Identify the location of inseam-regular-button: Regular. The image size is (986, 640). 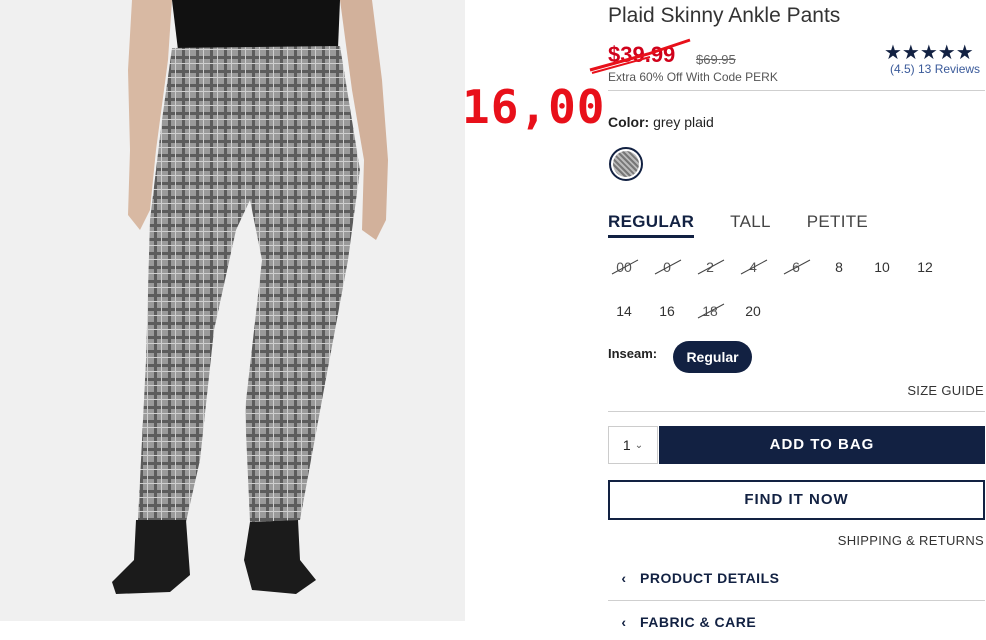
(712, 357).